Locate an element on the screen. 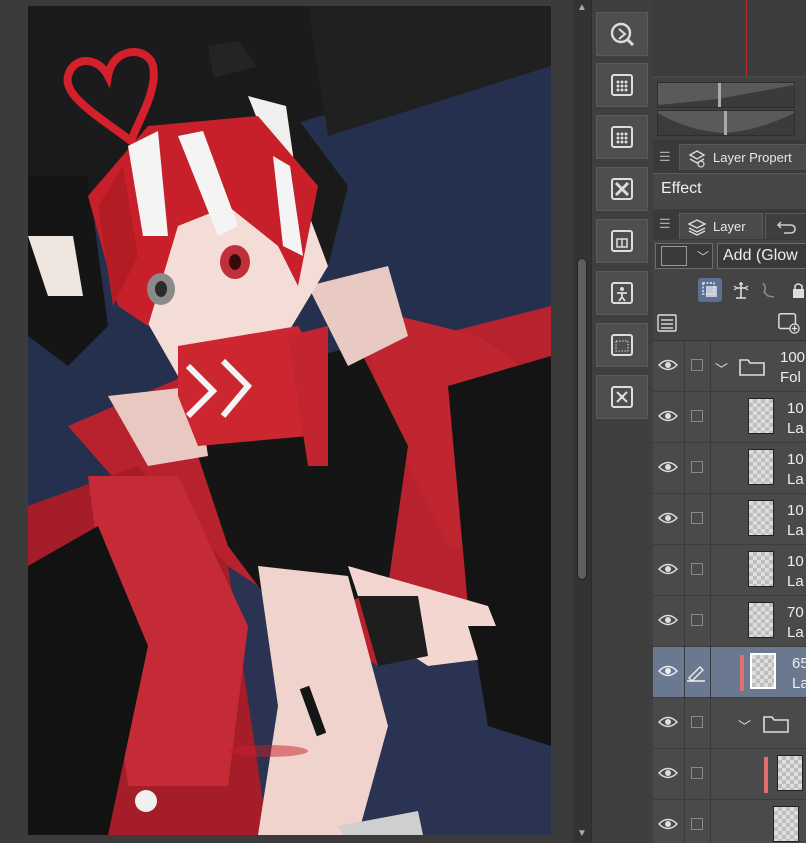 The image size is (806, 843). layer-opacity: 65 is located at coordinates (799, 663).